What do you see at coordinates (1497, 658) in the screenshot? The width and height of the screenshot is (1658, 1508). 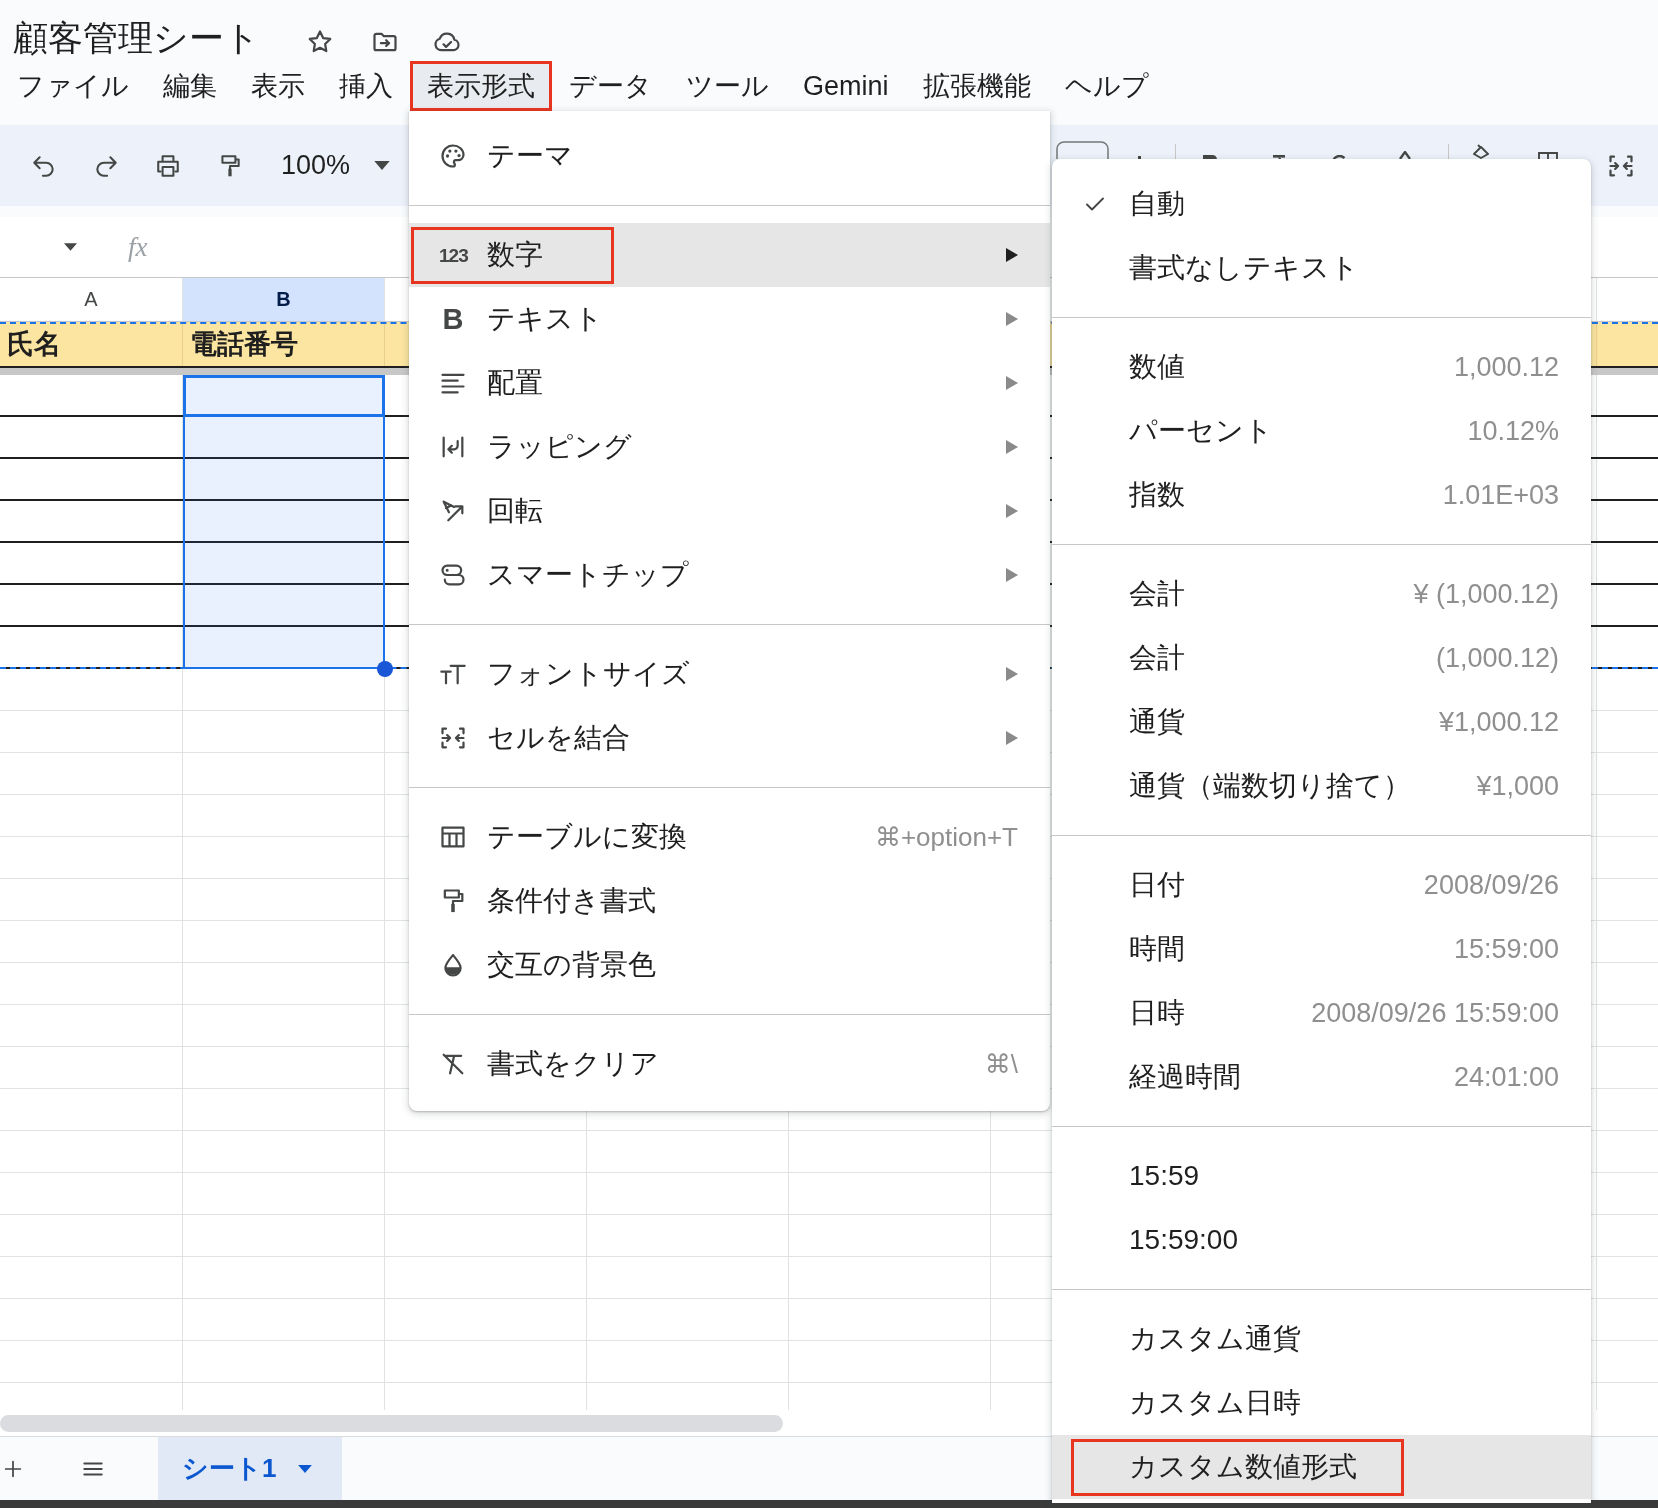 I see `format-example: (1,000.12)` at bounding box center [1497, 658].